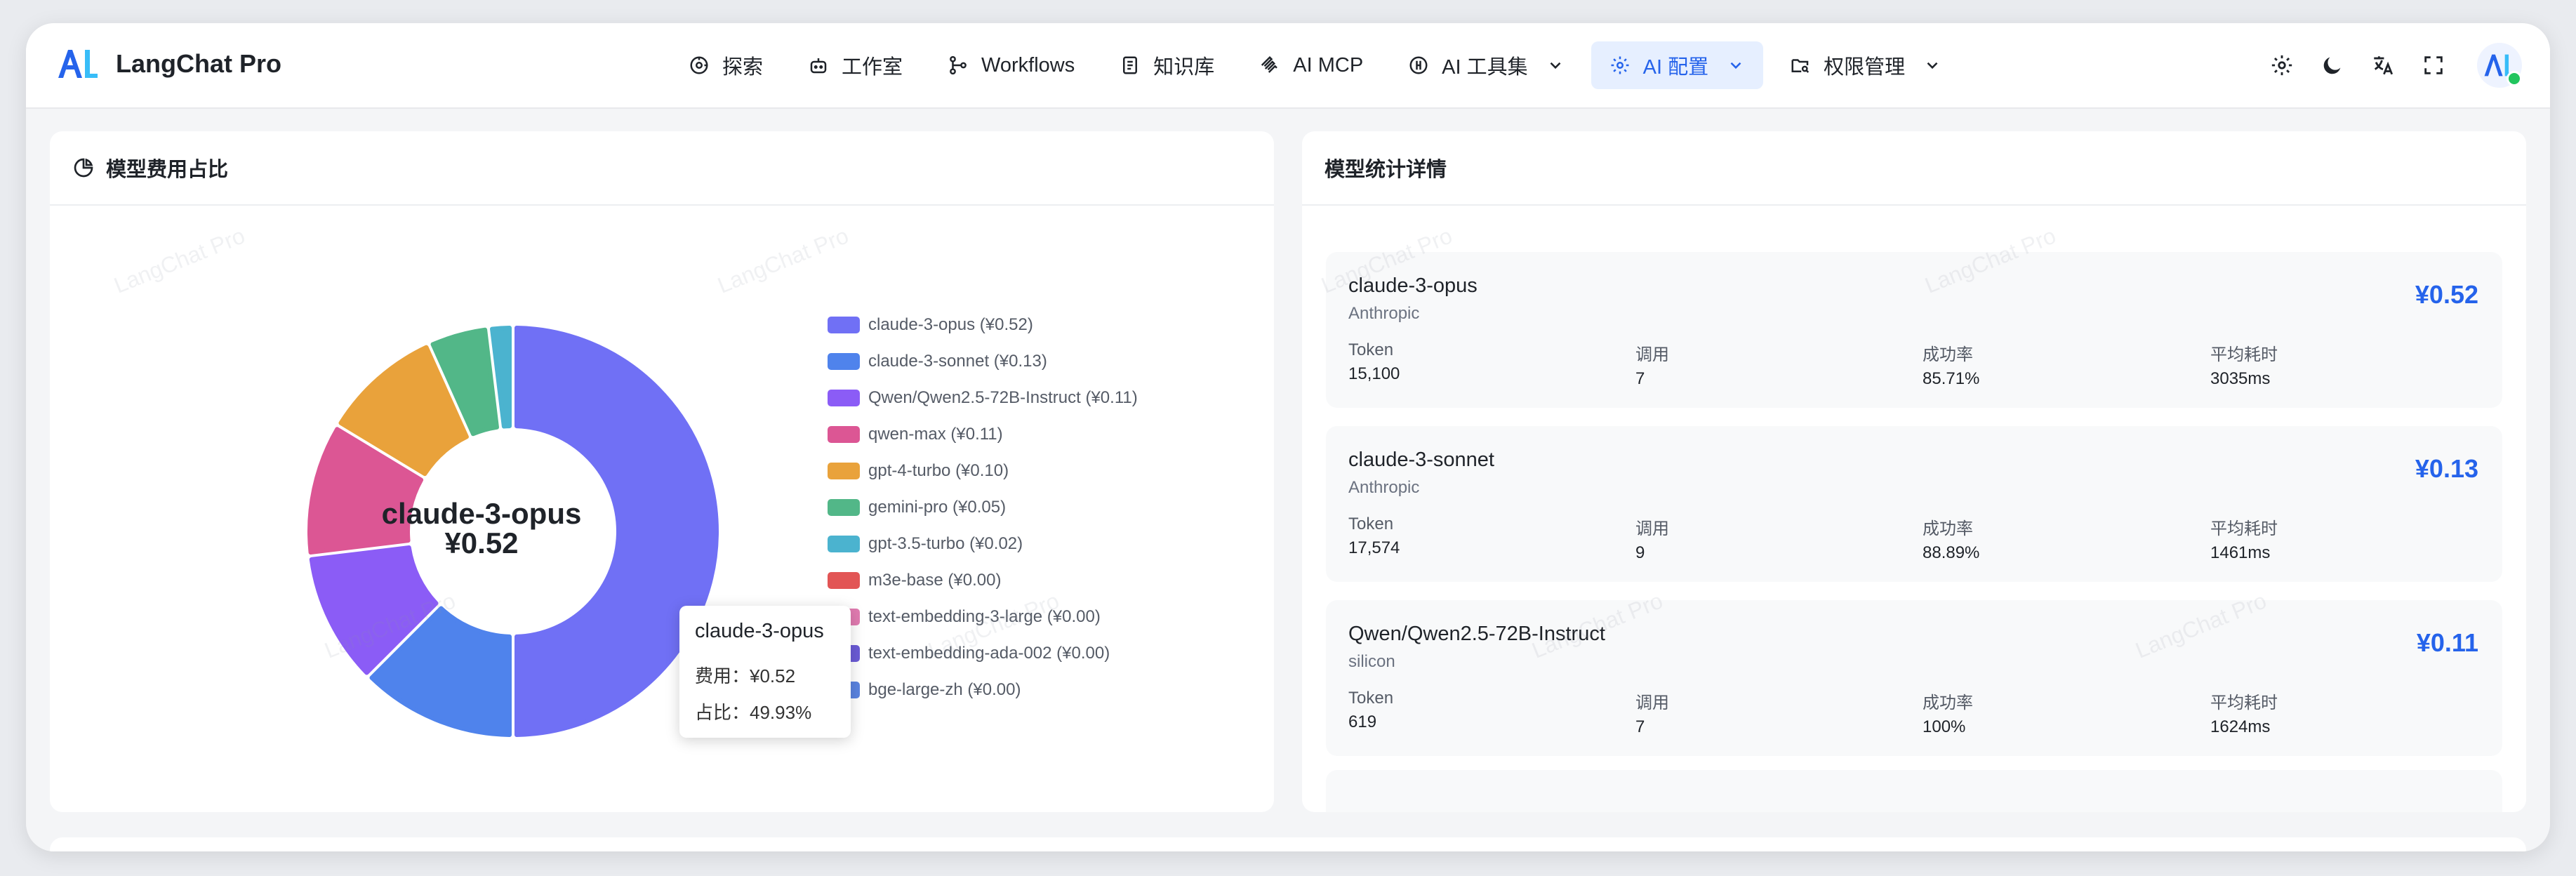  What do you see at coordinates (1556, 65) in the screenshot?
I see `chevron-down-icon` at bounding box center [1556, 65].